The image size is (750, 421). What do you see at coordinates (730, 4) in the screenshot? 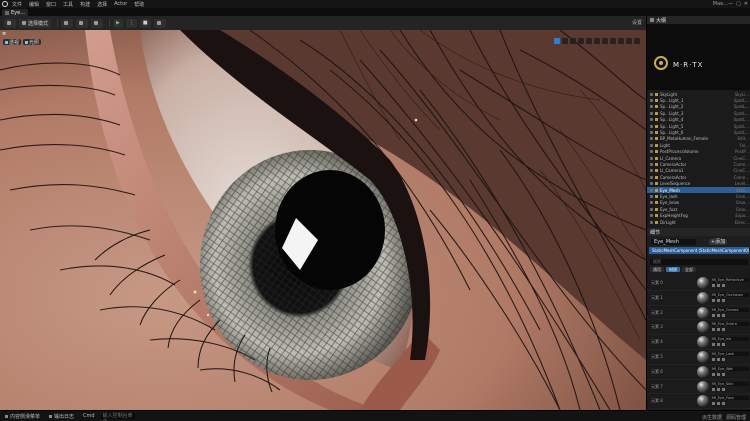
I see `minimize-button: —` at bounding box center [730, 4].